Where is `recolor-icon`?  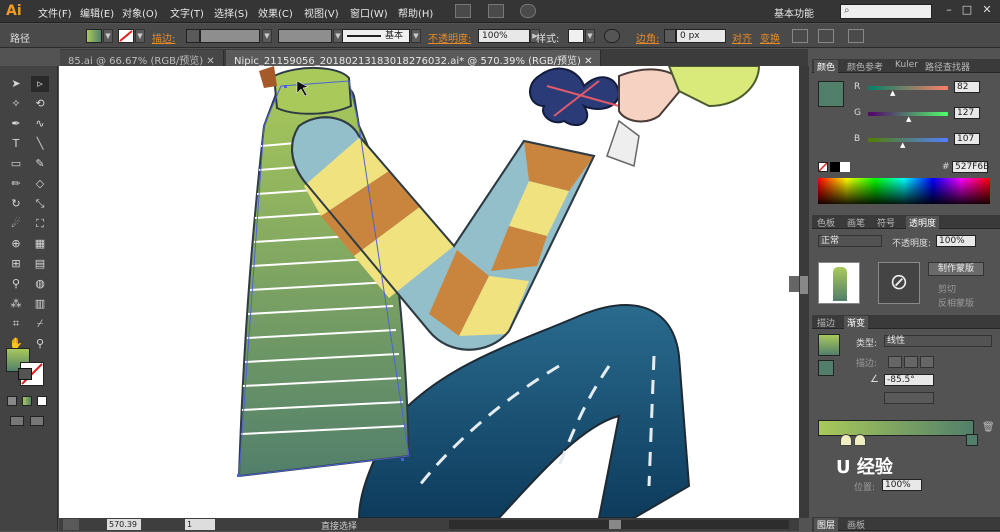 recolor-icon is located at coordinates (612, 36).